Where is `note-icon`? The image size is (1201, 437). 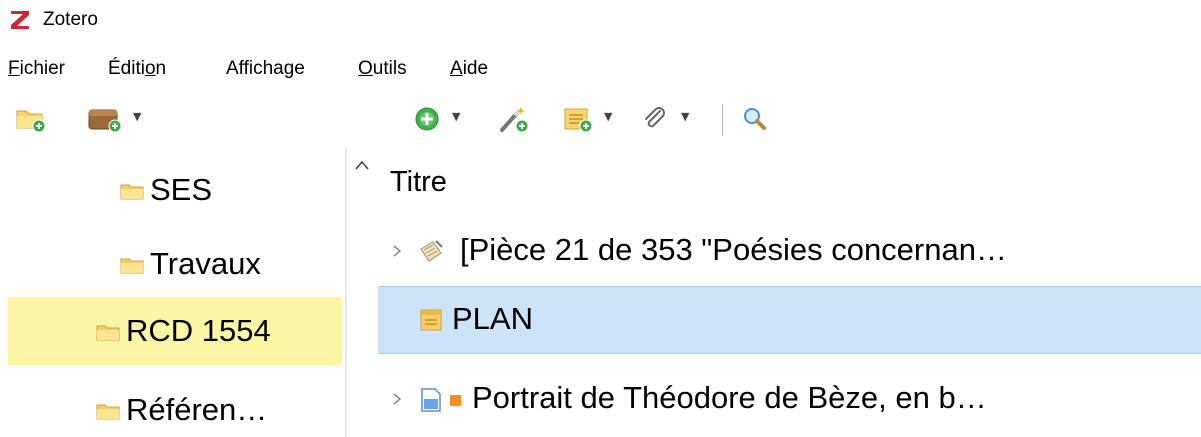 note-icon is located at coordinates (431, 320).